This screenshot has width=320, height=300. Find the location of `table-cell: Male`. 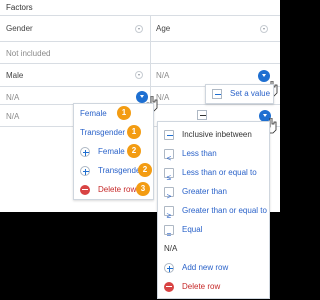

table-cell: Male is located at coordinates (14, 75).